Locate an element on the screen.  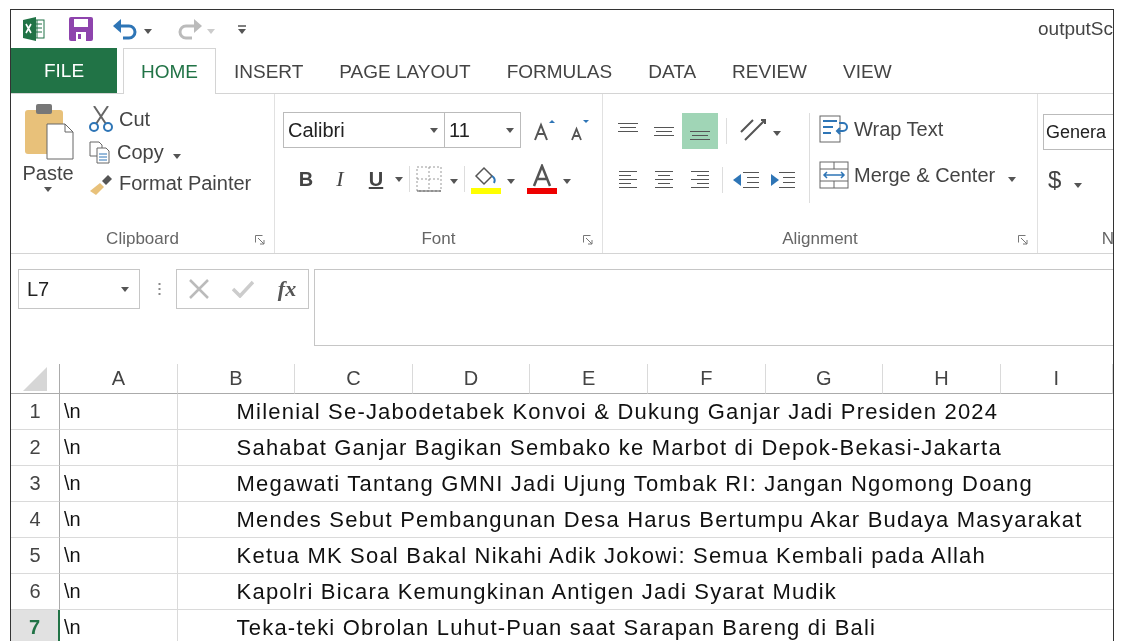
scissors-icon is located at coordinates (101, 119).